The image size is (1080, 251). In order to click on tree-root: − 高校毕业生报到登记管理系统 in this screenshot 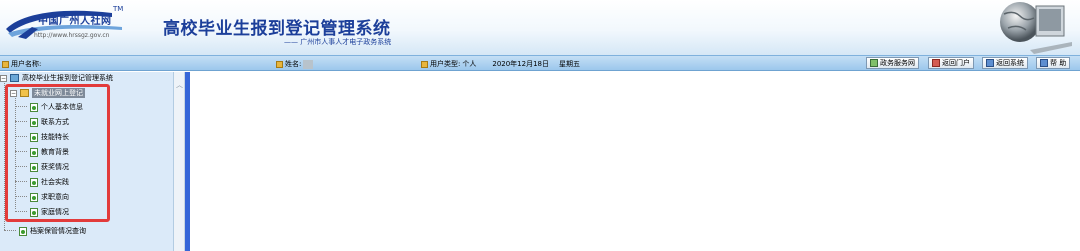, I will do `click(56, 78)`.